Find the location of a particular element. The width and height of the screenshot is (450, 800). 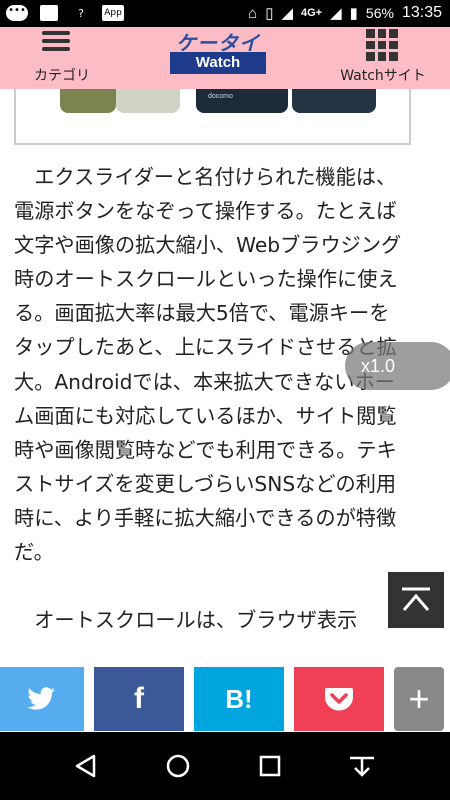

facebook-share-button: f is located at coordinates (139, 699).